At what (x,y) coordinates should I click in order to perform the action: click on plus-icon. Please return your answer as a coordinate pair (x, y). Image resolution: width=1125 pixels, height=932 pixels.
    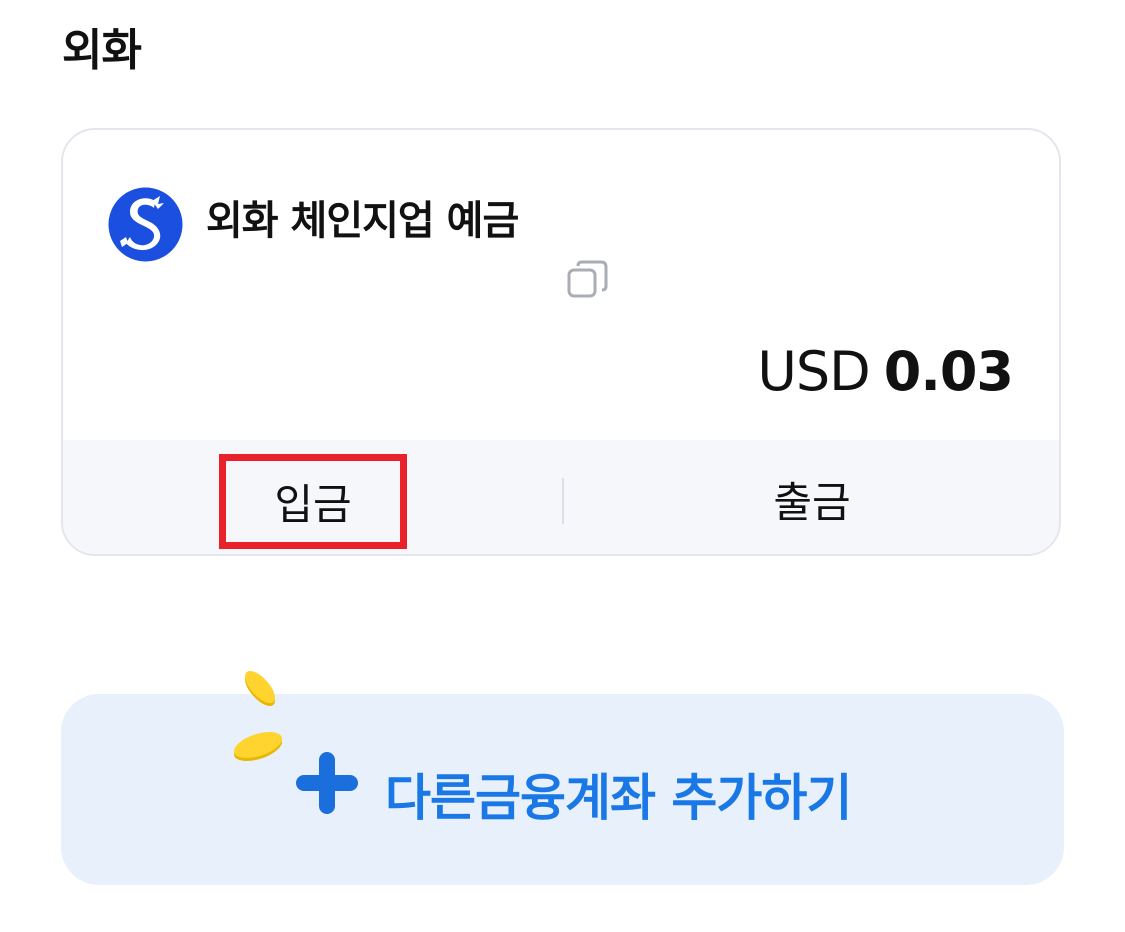
    Looking at the image, I should click on (327, 783).